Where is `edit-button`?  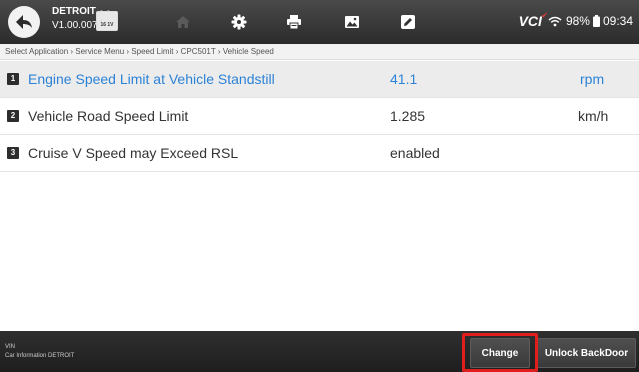
edit-button is located at coordinates (408, 22).